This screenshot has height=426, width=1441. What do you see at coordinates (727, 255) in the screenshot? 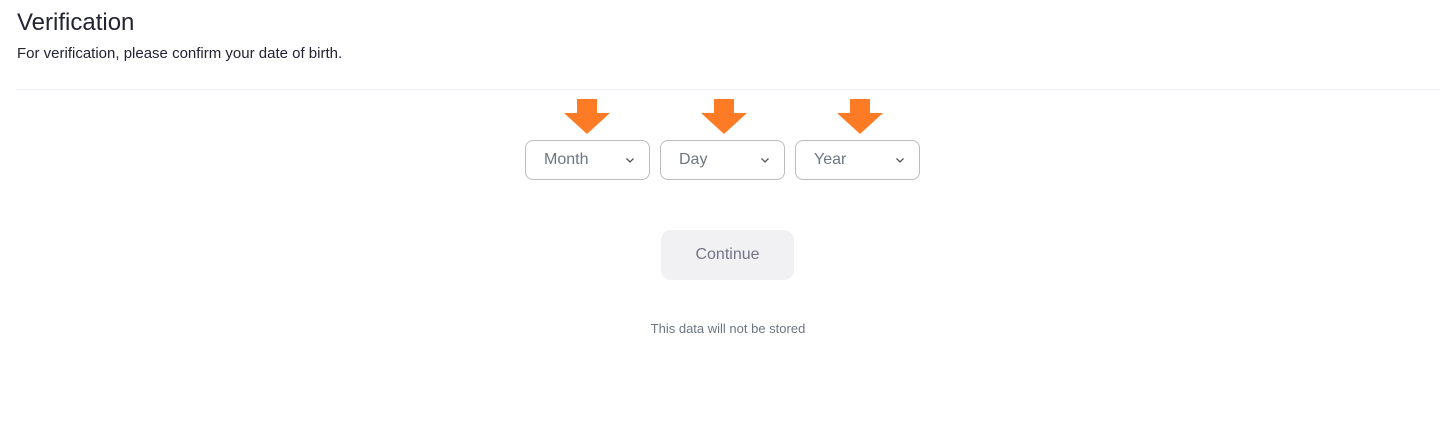
I see `continue-button: Continue` at bounding box center [727, 255].